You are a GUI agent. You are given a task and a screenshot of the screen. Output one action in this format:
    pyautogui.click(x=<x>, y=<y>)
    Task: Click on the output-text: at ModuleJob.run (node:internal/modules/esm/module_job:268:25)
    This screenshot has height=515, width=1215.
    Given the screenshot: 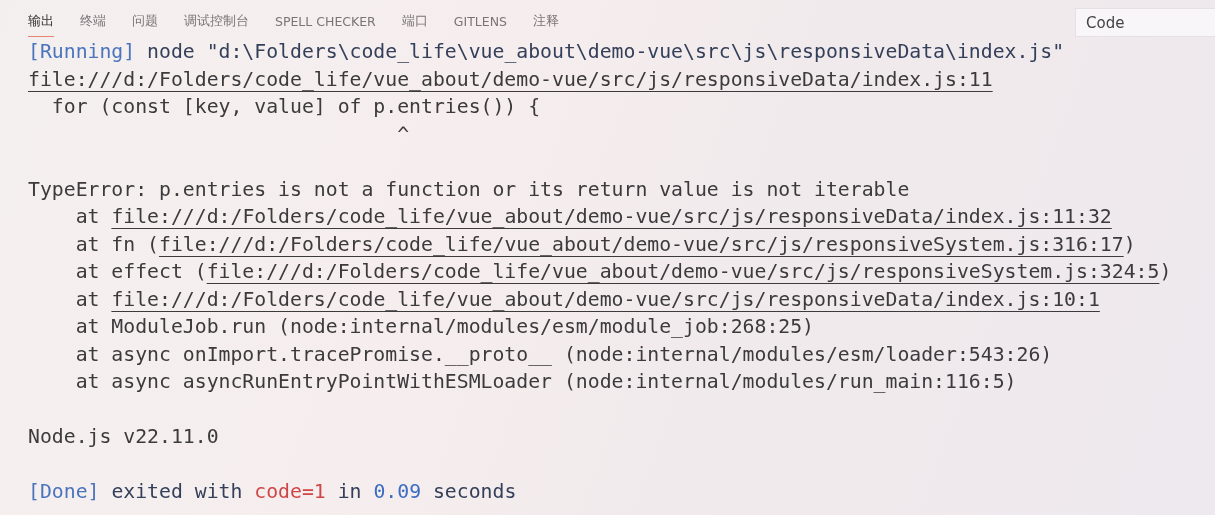 What is the action you would take?
    pyautogui.click(x=444, y=326)
    